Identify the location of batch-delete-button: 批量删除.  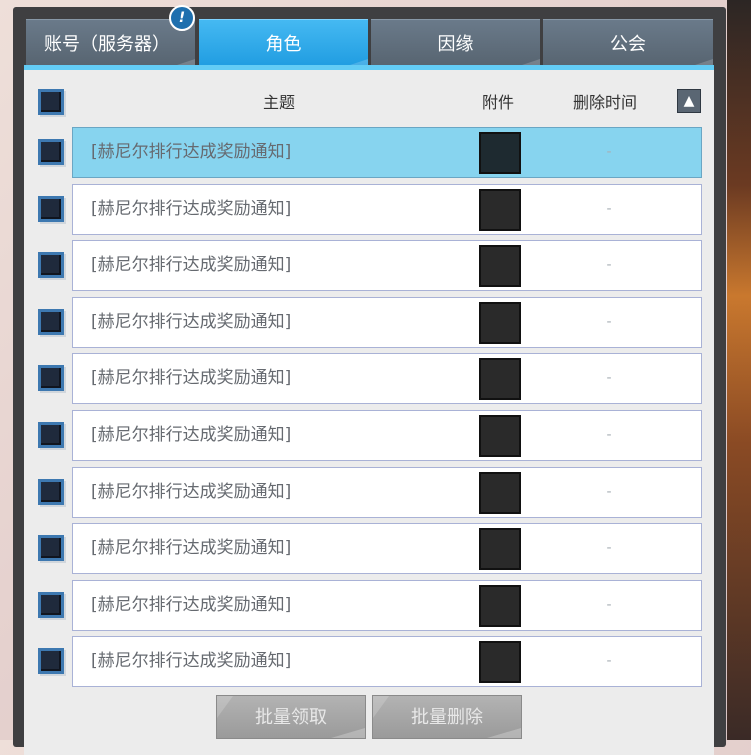
(447, 717).